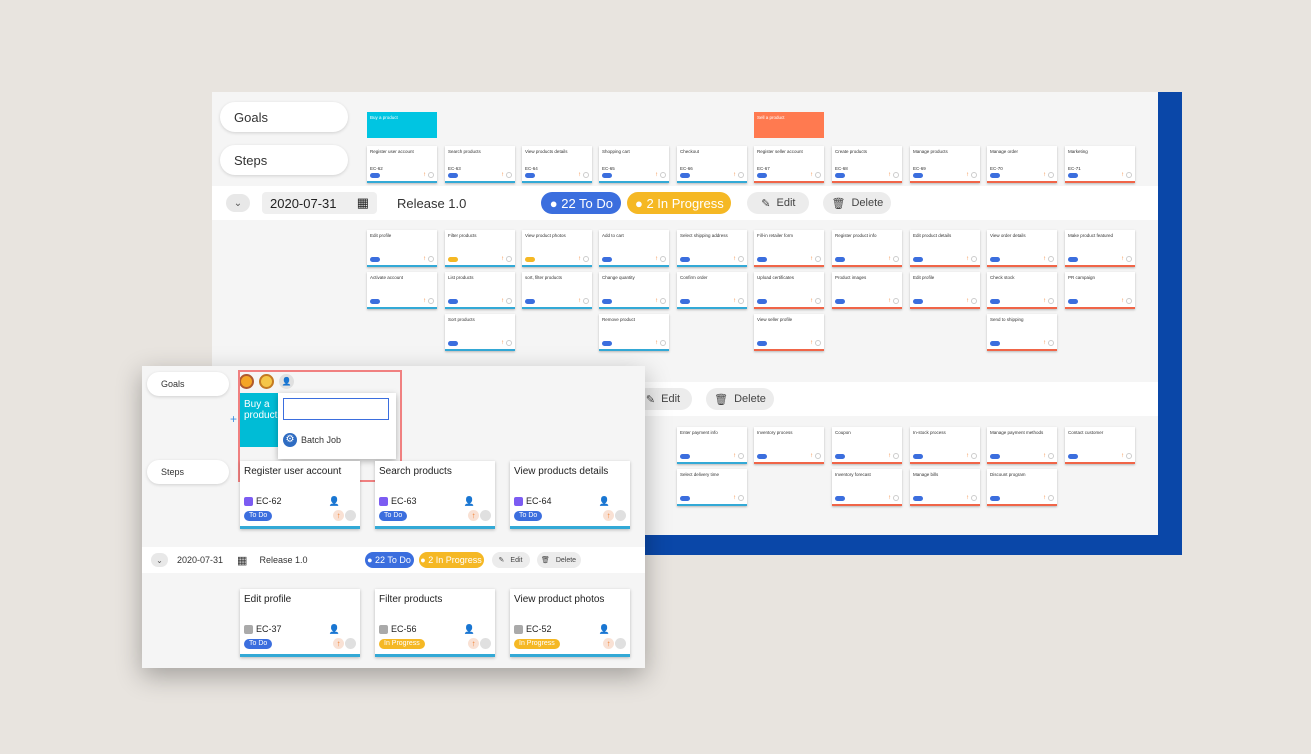  What do you see at coordinates (712, 248) in the screenshot?
I see `story-card: Select shipping address ↑` at bounding box center [712, 248].